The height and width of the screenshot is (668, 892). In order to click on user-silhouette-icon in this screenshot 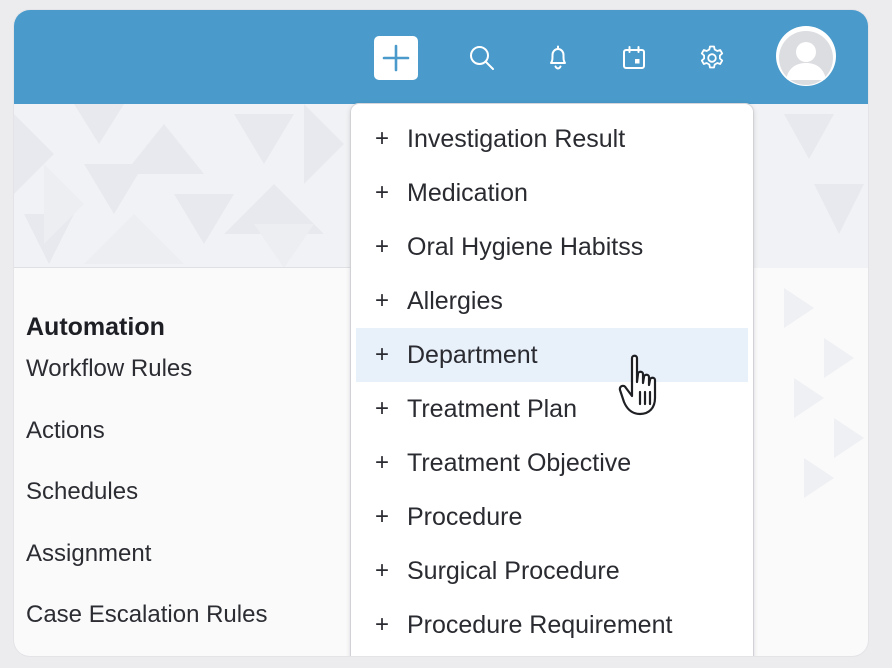, I will do `click(806, 58)`.